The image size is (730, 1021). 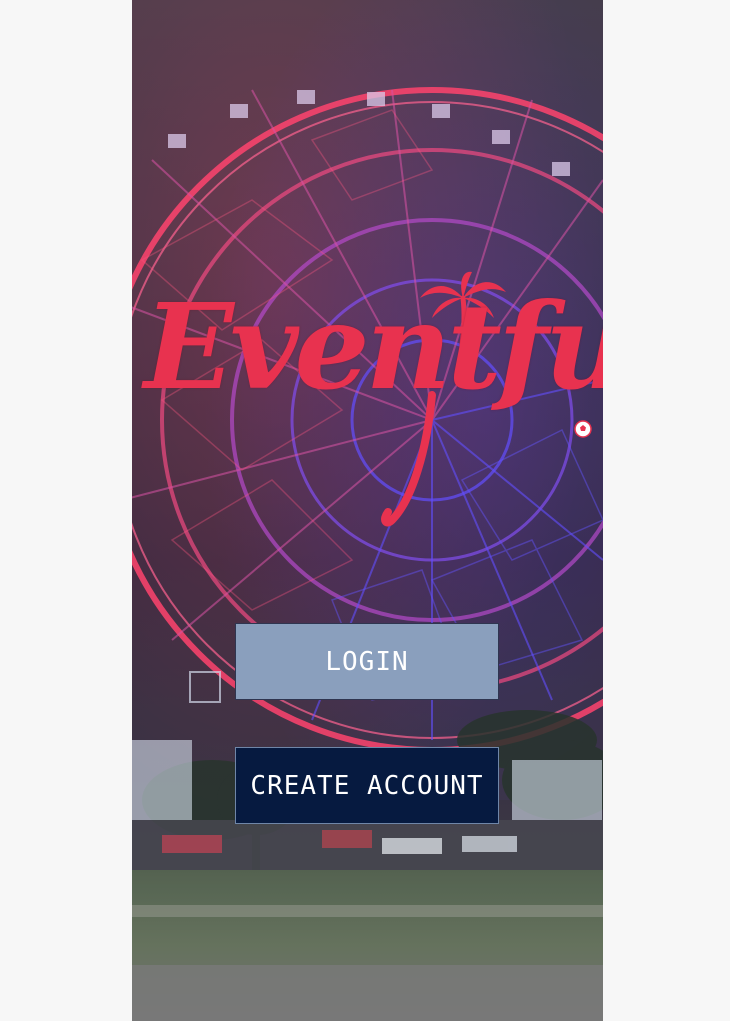 I want to click on create-account-button: CREATE ACCOUNT, so click(x=367, y=785).